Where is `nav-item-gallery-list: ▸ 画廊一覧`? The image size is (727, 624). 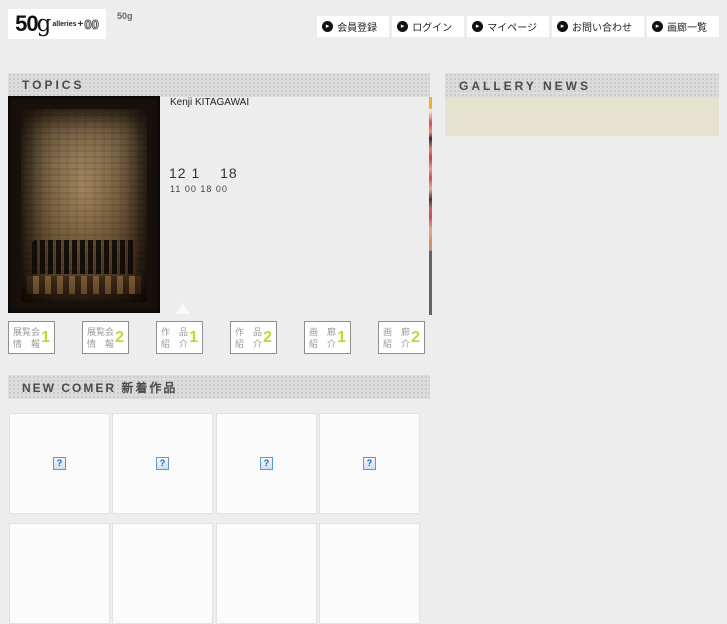 nav-item-gallery-list: ▸ 画廊一覧 is located at coordinates (683, 26).